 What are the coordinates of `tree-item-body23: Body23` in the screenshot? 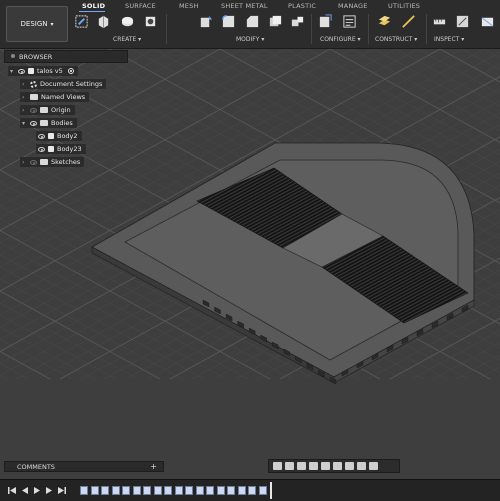 It's located at (61, 149).